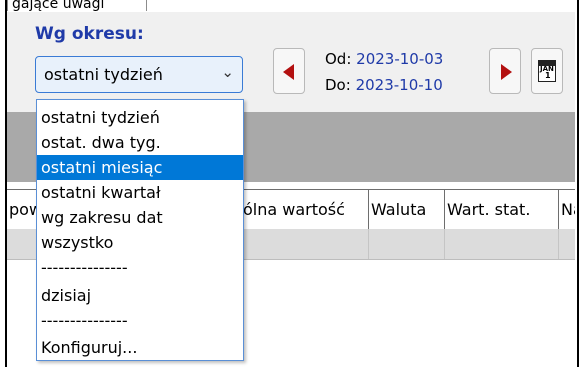  What do you see at coordinates (567, 210) in the screenshot?
I see `column-header: Na` at bounding box center [567, 210].